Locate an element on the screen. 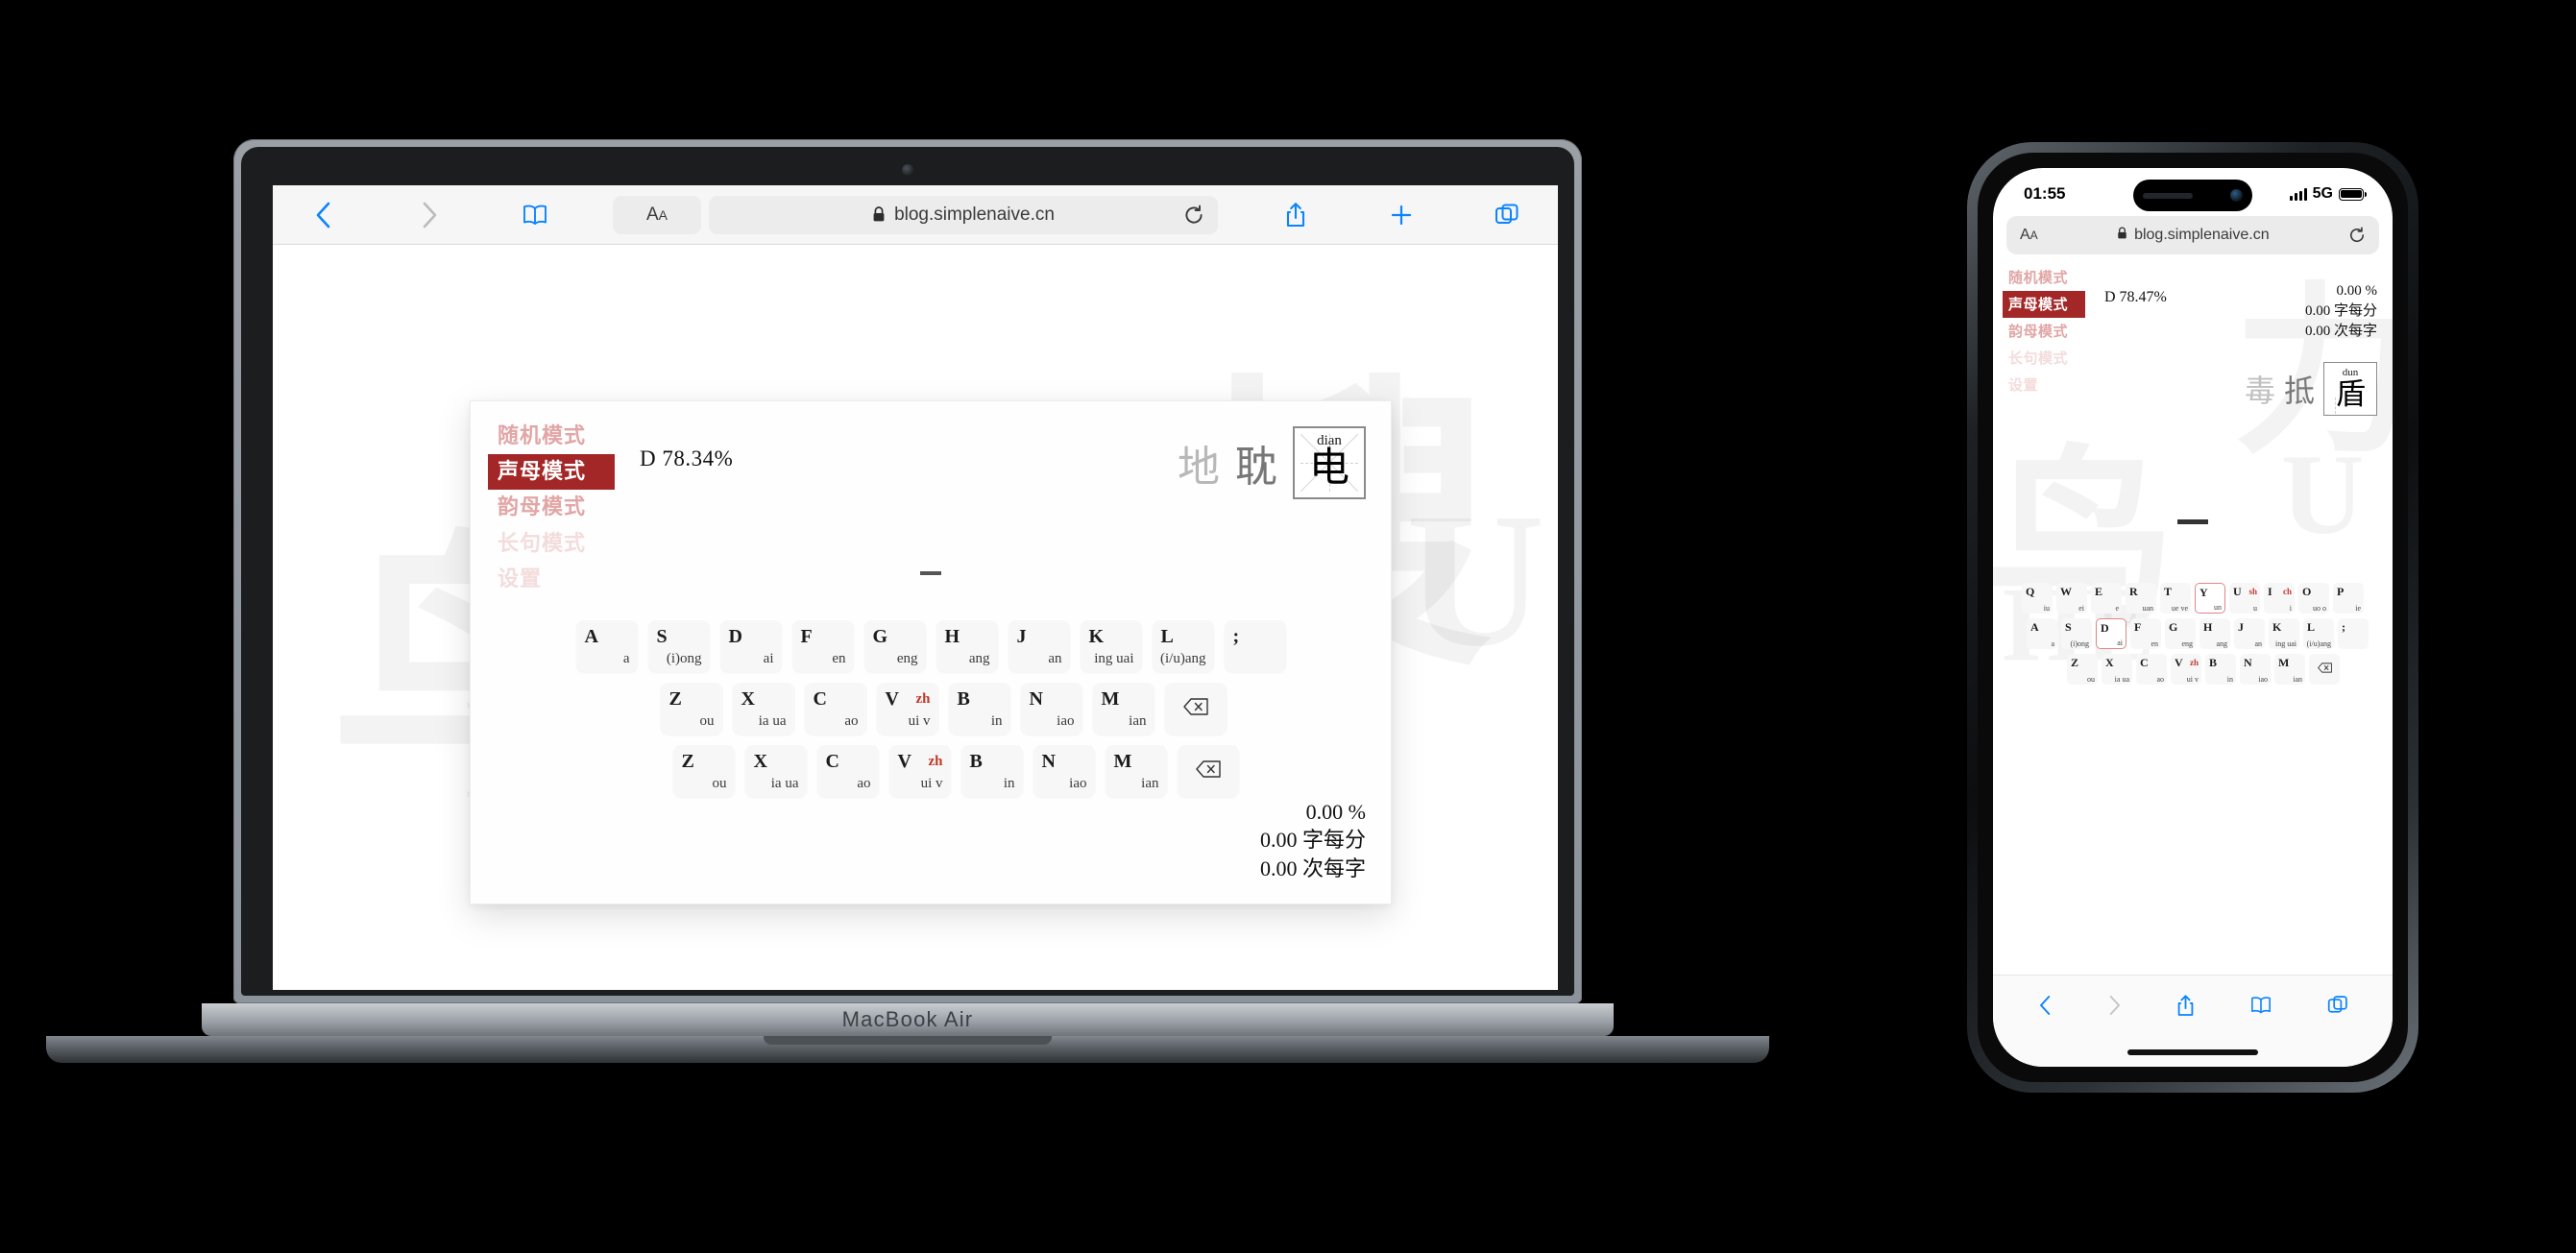  tab-overview-button is located at coordinates (1507, 215).